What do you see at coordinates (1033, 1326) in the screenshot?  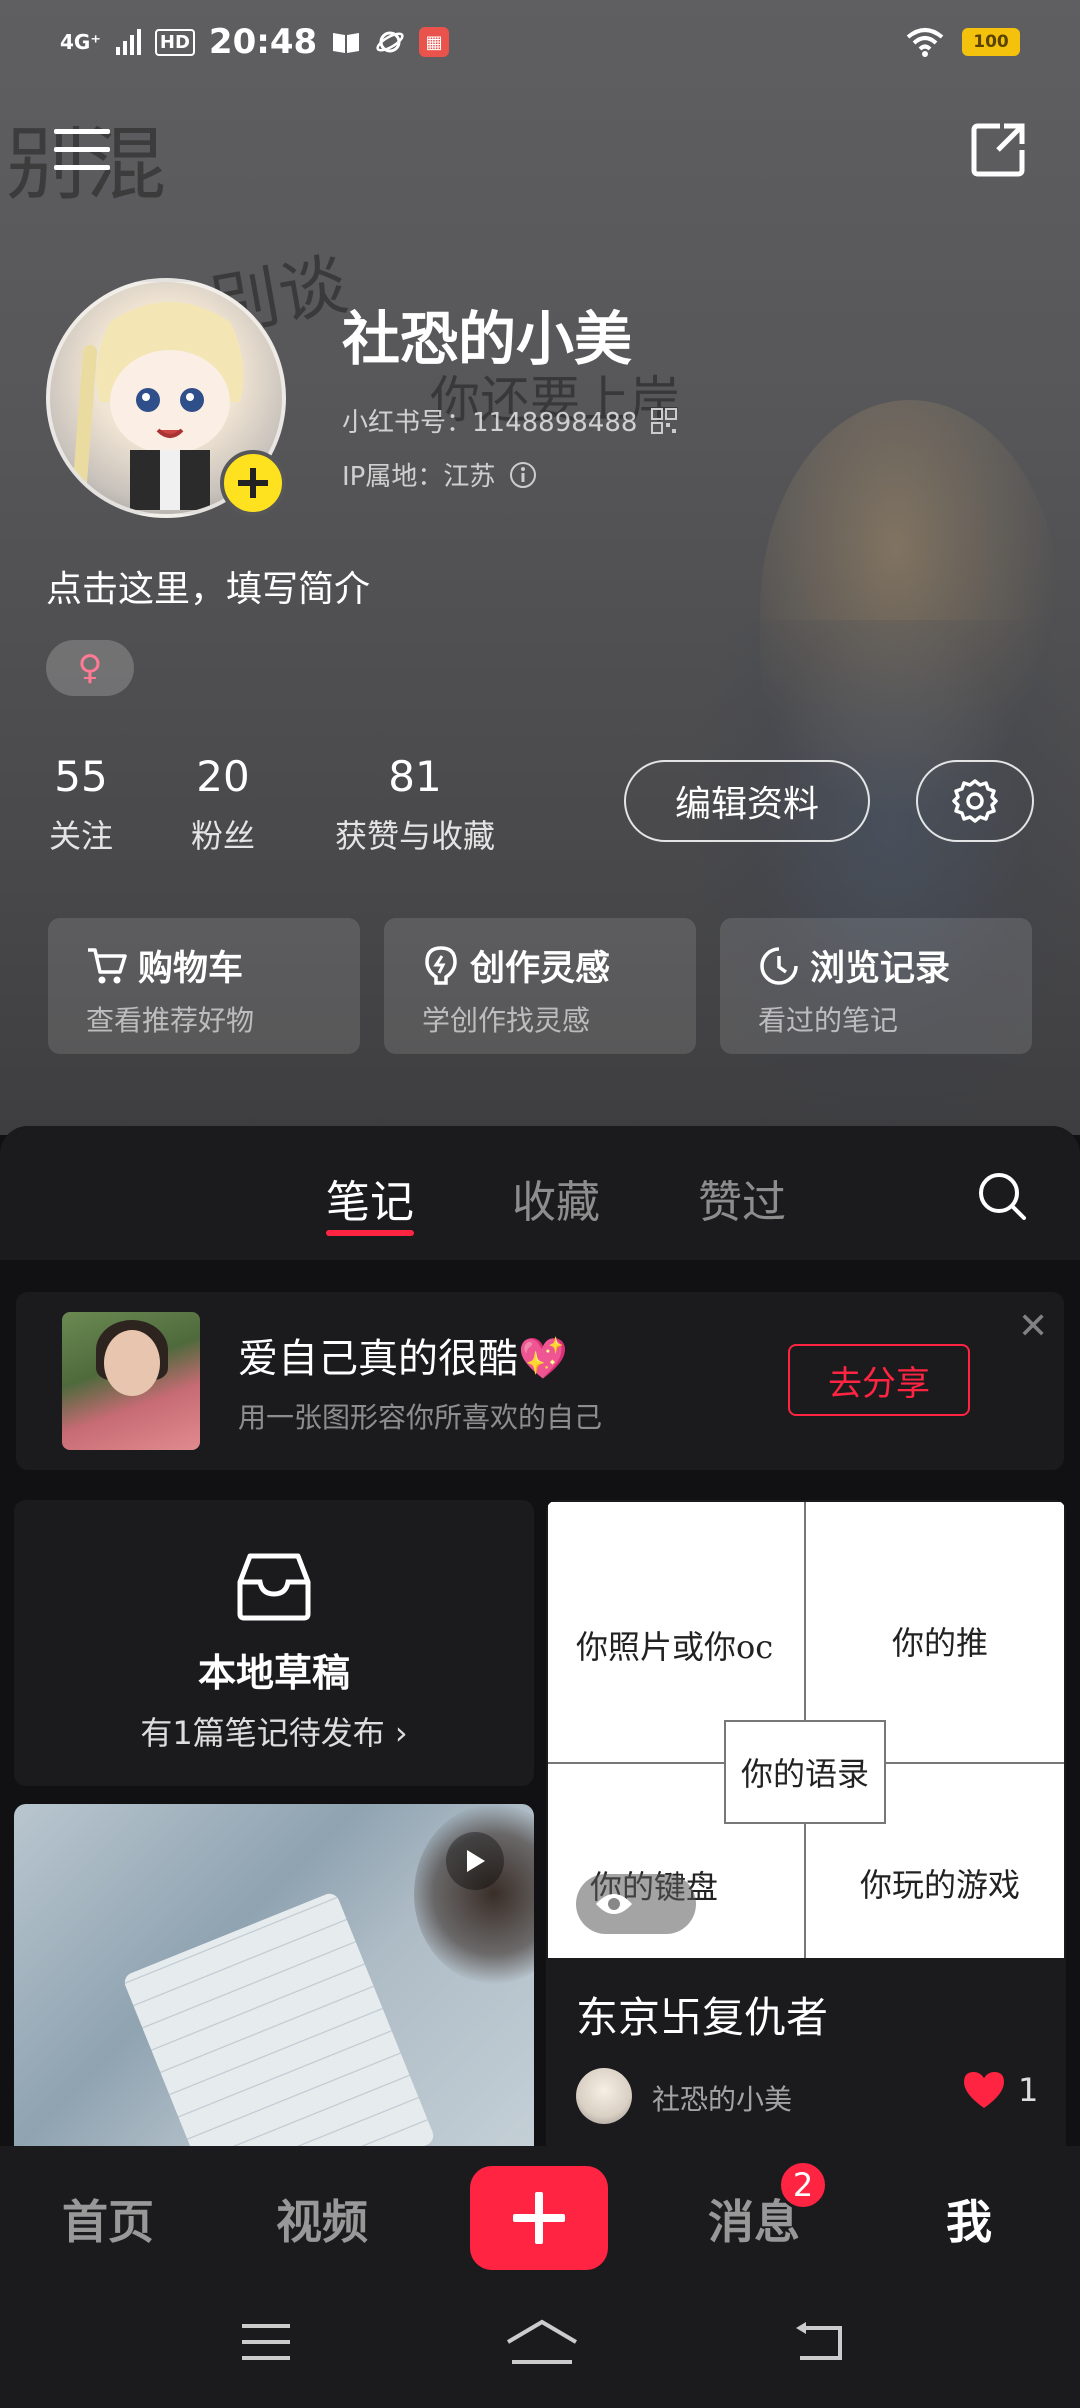 I see `close-icon: ✕` at bounding box center [1033, 1326].